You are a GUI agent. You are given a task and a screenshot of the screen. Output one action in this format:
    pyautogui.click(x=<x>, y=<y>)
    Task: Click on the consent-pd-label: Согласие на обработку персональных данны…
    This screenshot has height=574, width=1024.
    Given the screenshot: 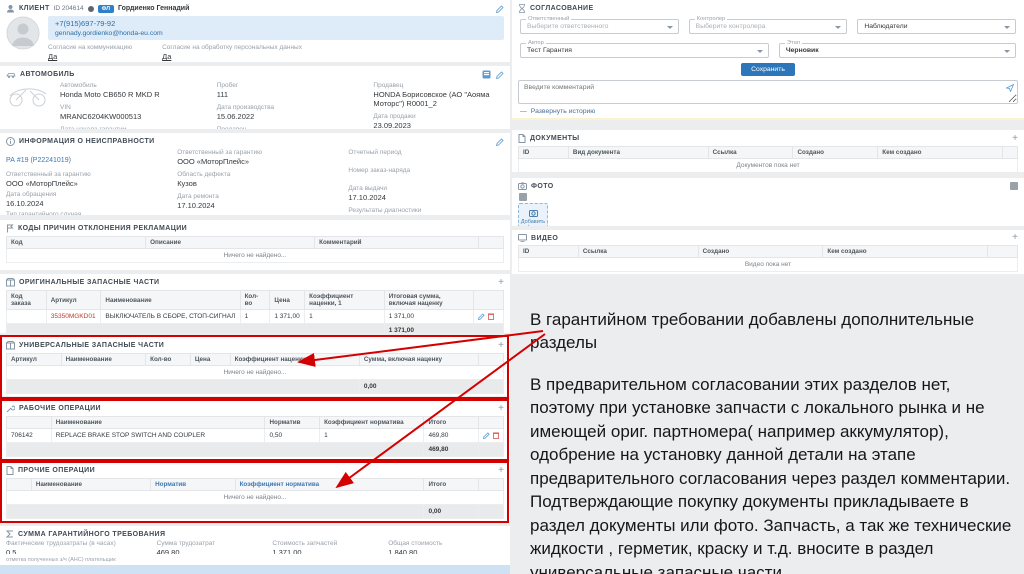 What is the action you would take?
    pyautogui.click(x=232, y=47)
    